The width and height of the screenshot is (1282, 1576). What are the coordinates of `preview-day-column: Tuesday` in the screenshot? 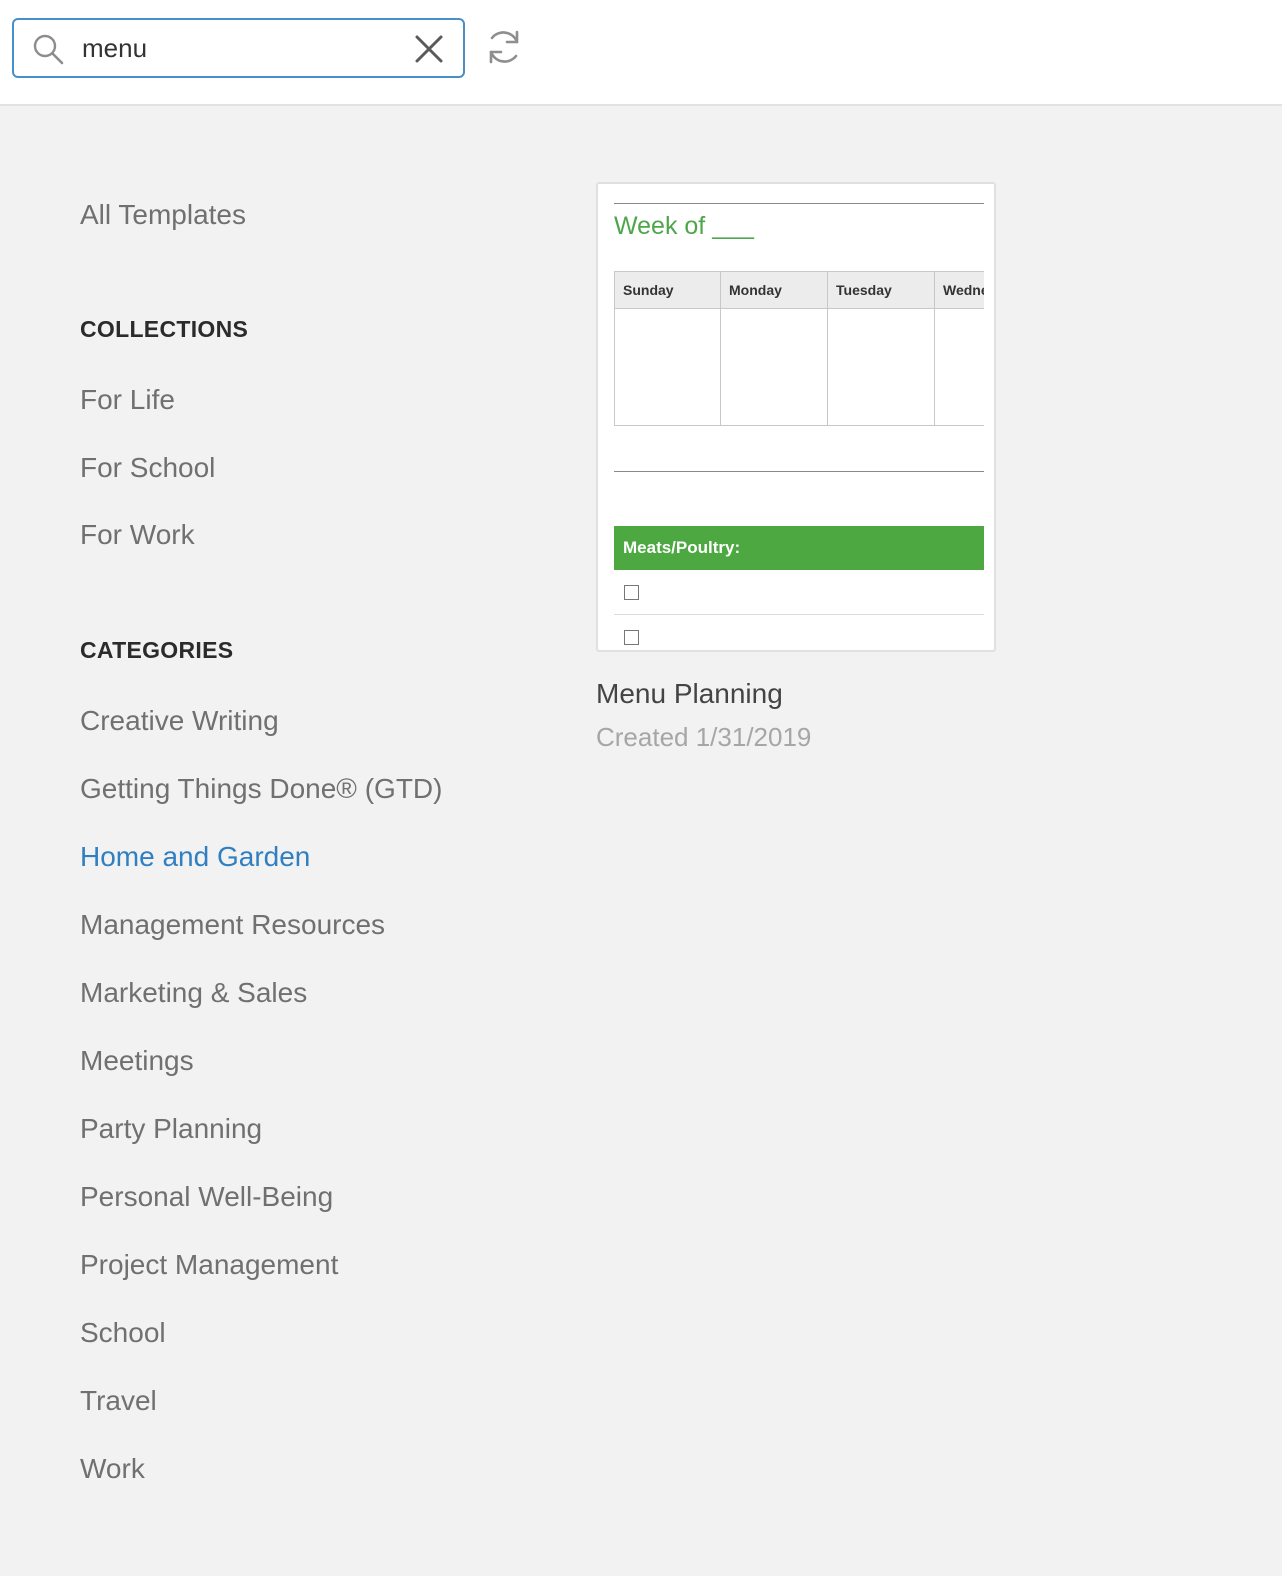 It's located at (881, 348).